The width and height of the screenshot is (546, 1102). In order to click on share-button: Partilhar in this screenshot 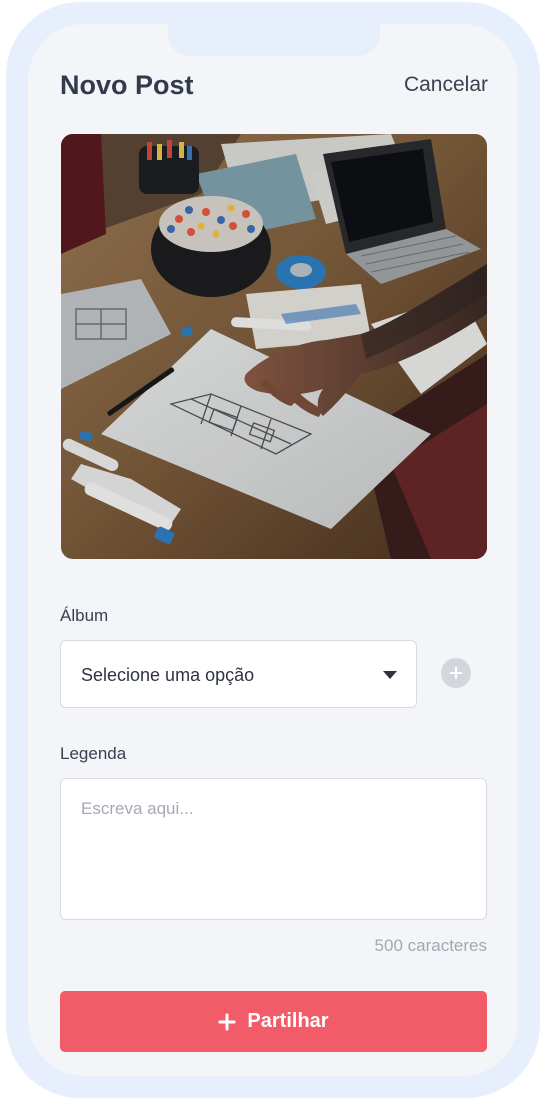, I will do `click(273, 1021)`.